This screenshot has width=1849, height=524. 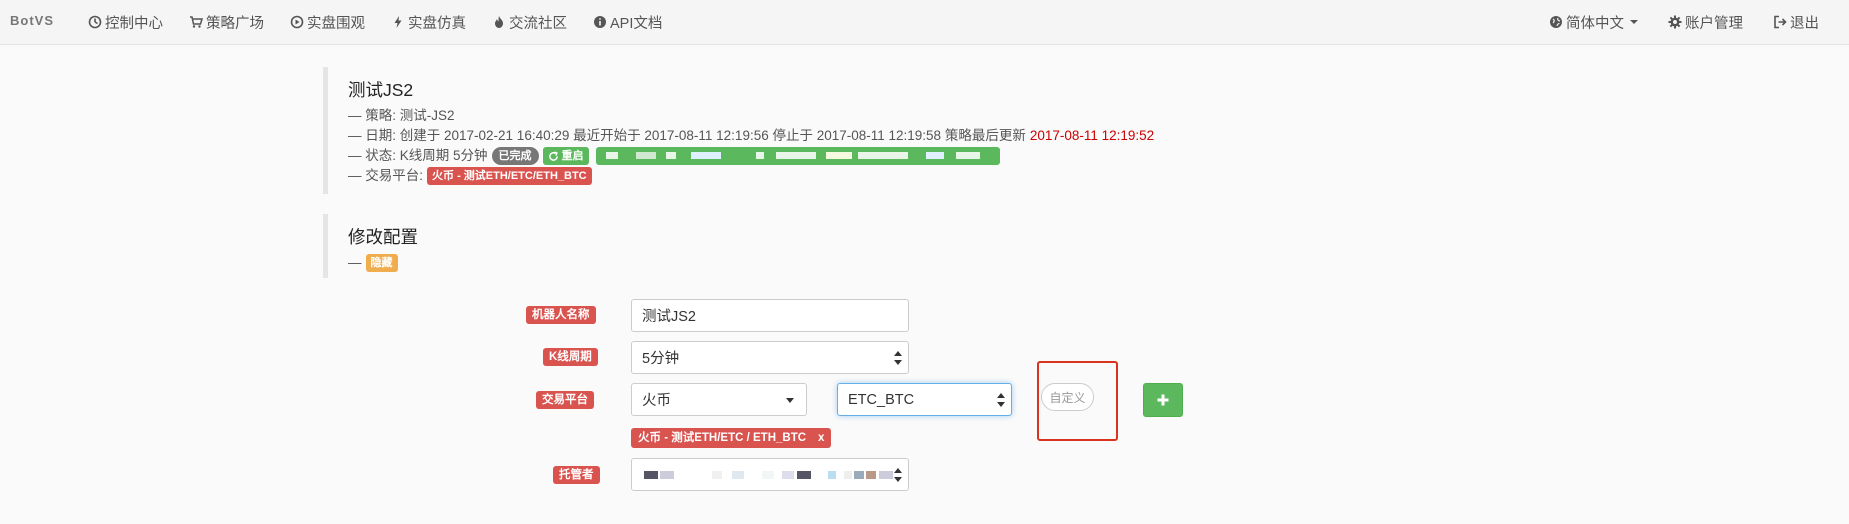 I want to click on account-management-link: 账户管理, so click(x=1705, y=22).